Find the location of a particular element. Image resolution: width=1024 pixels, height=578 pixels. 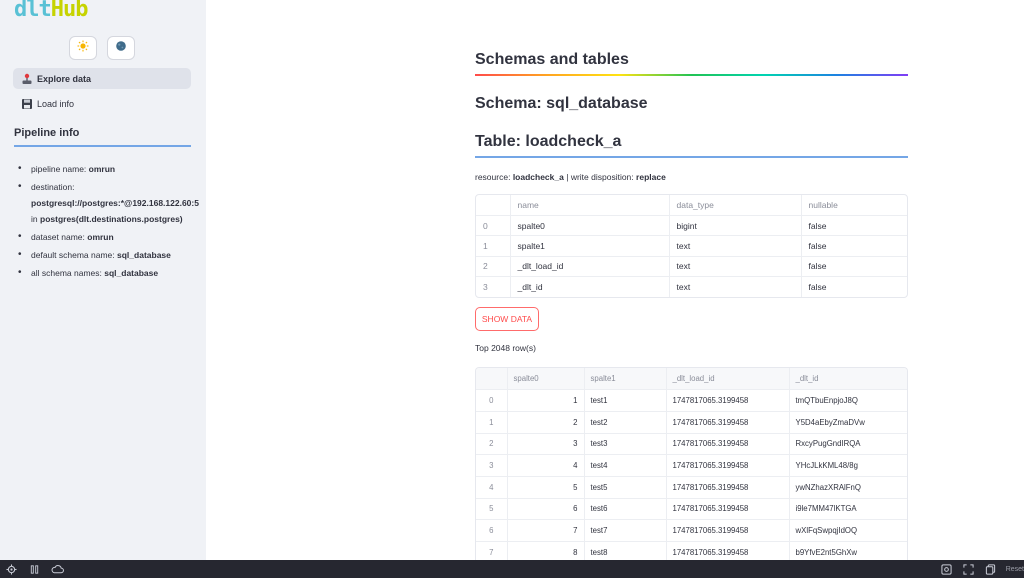

row-index: 6 is located at coordinates (492, 530).